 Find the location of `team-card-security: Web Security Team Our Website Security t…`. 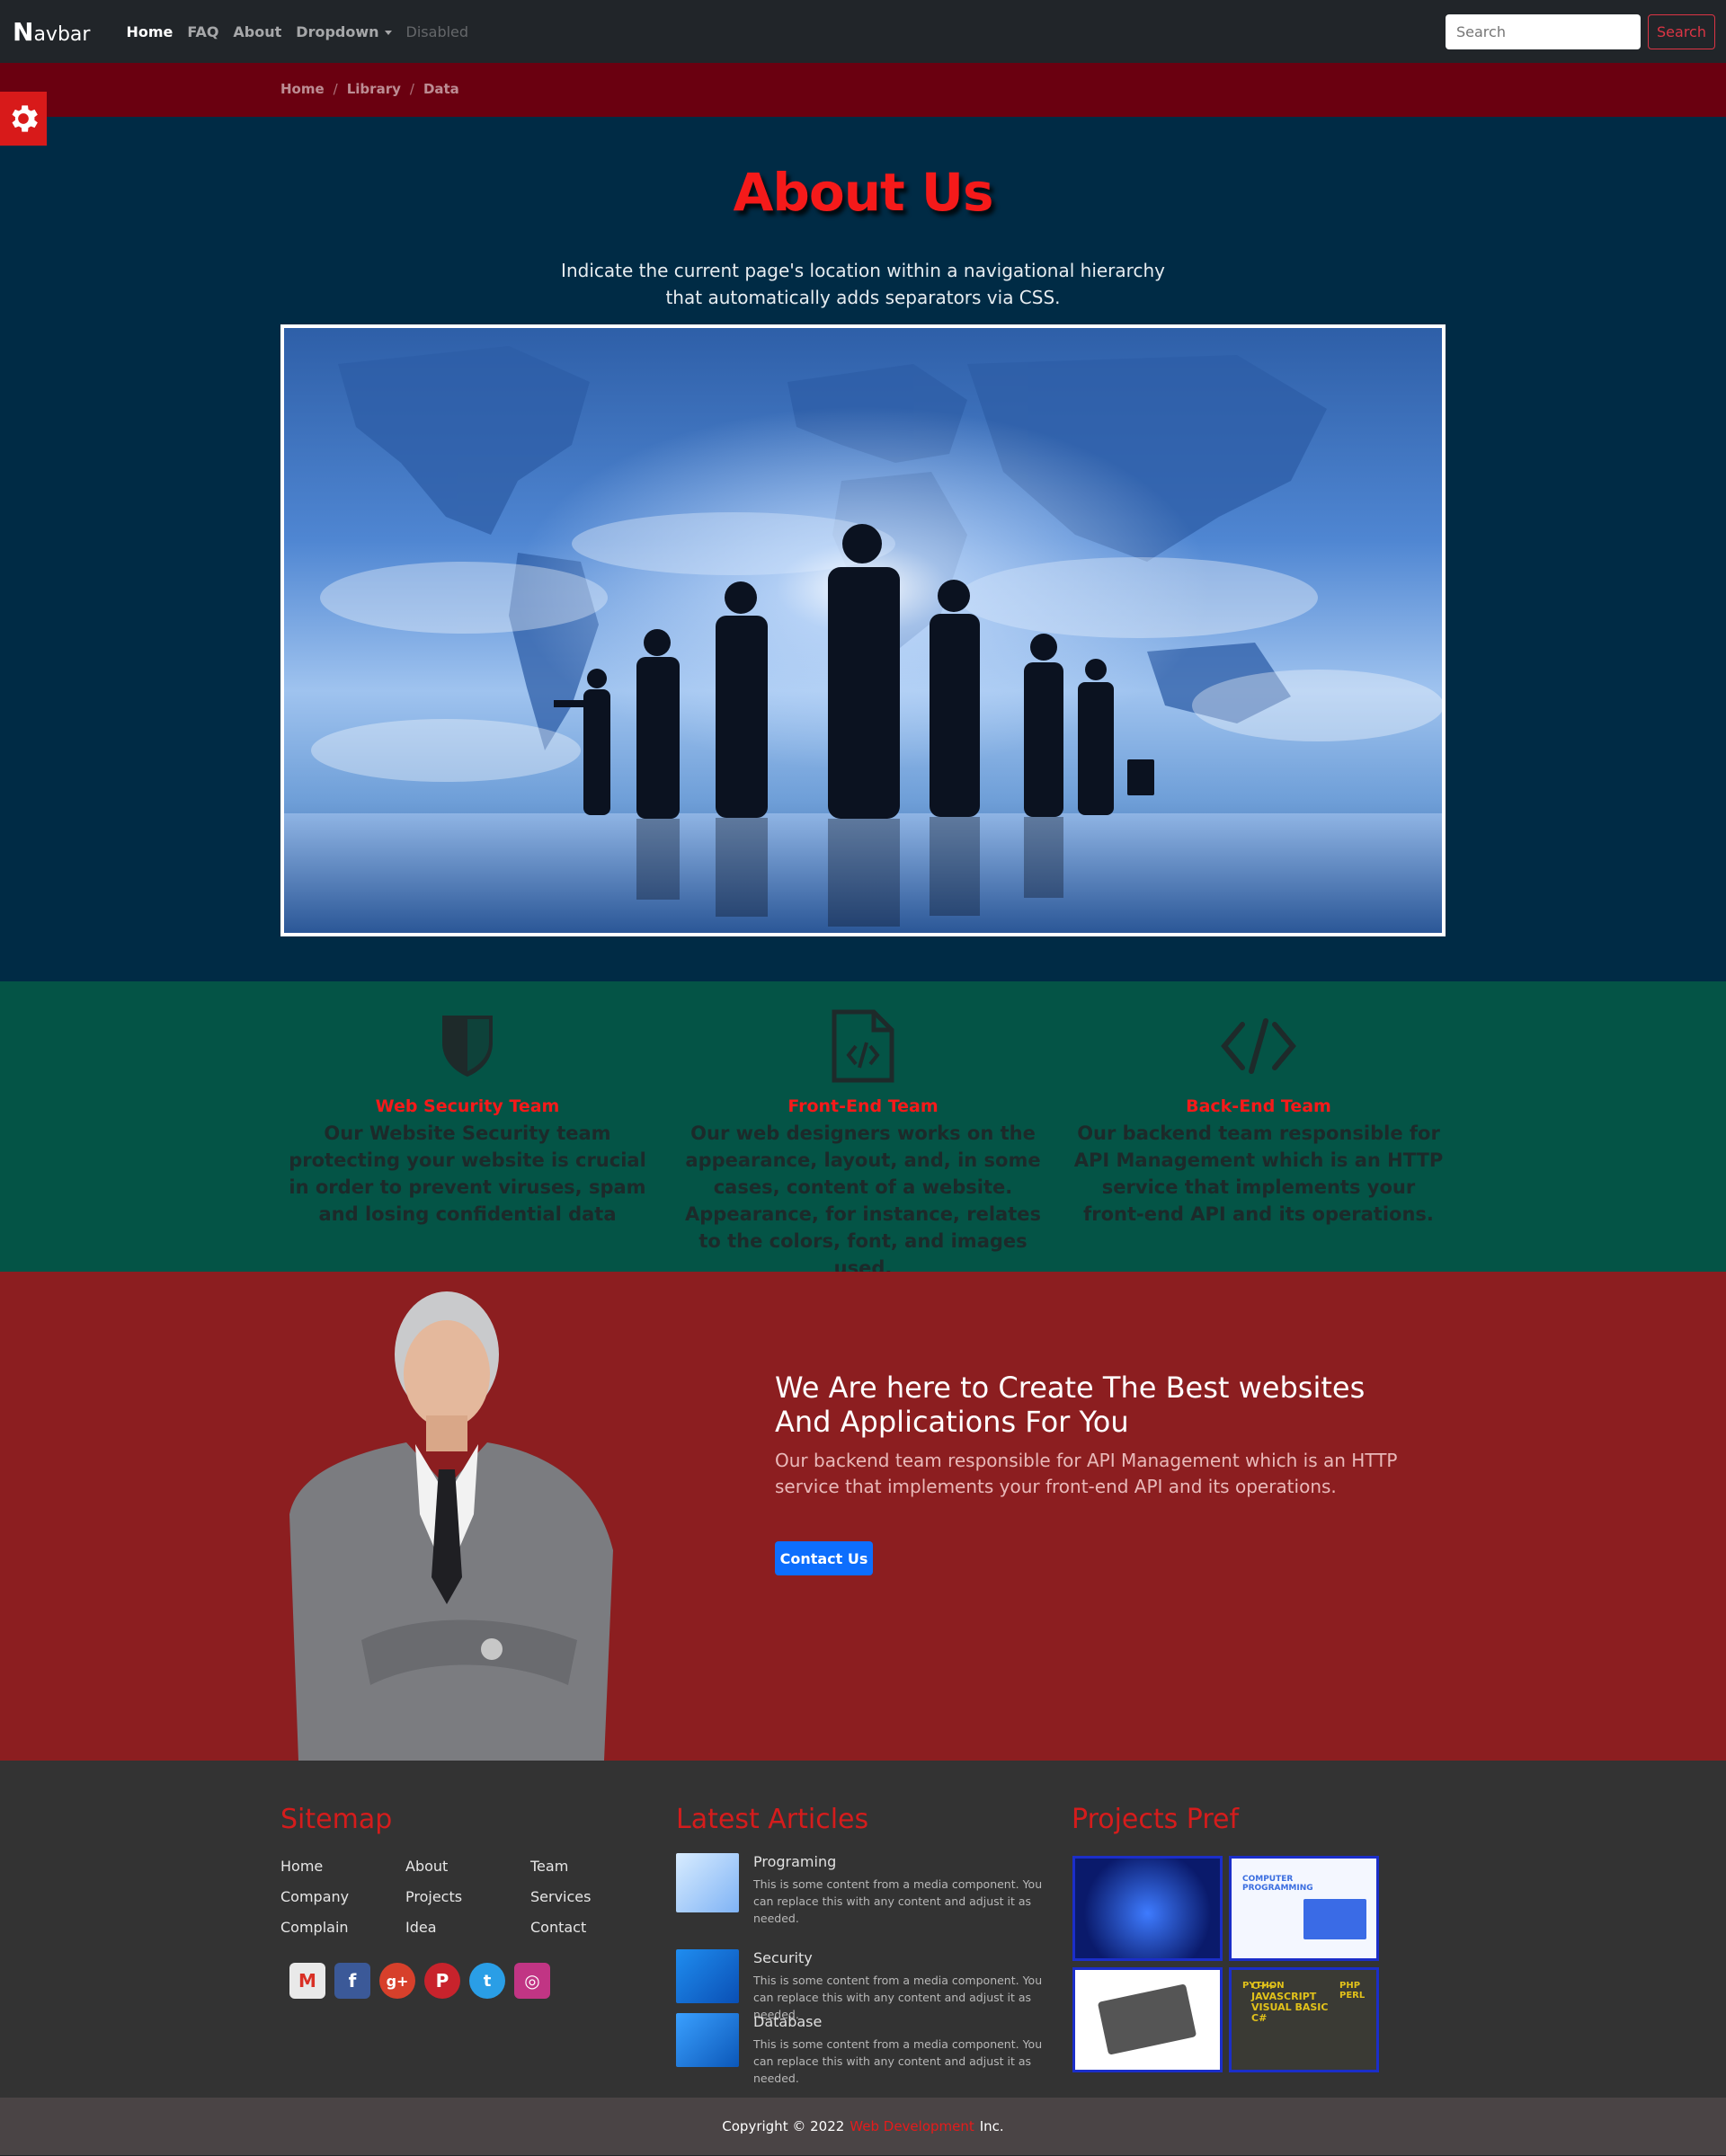

team-card-security: Web Security Team Our Website Security t… is located at coordinates (468, 1117).